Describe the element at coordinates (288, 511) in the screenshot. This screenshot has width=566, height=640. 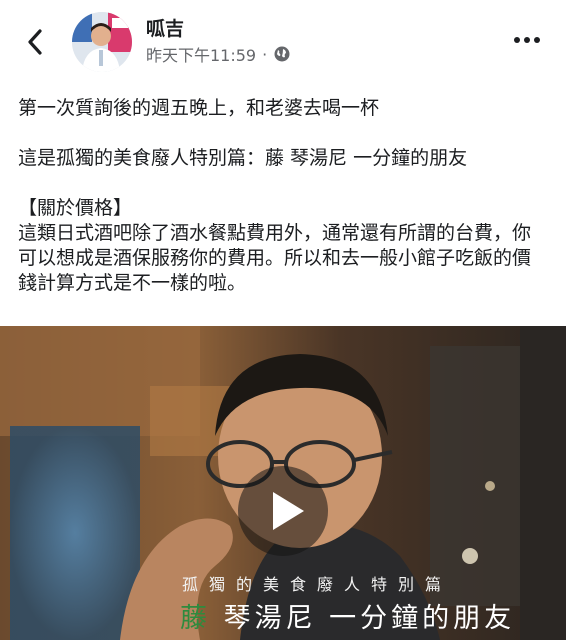
I see `play-icon` at that location.